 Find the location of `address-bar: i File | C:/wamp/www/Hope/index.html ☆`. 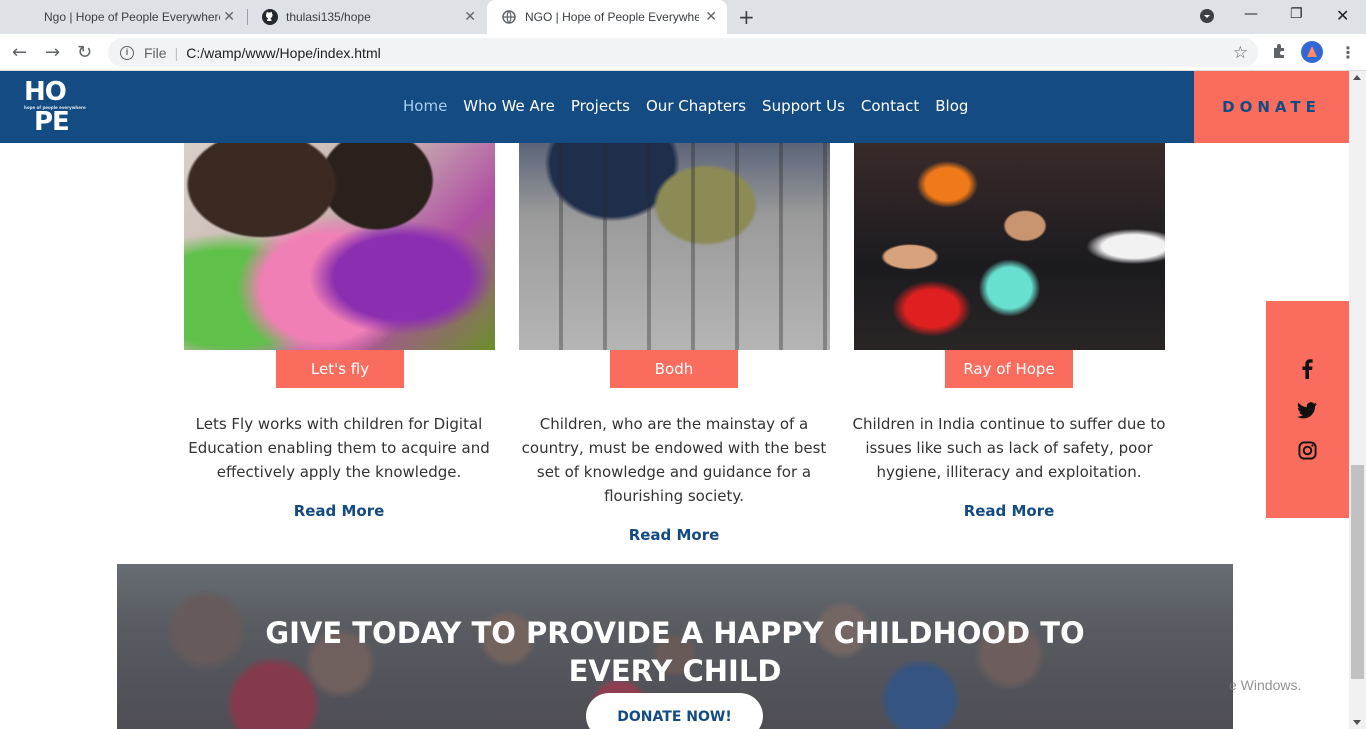

address-bar: i File | C:/wamp/www/Hope/index.html ☆ is located at coordinates (683, 52).